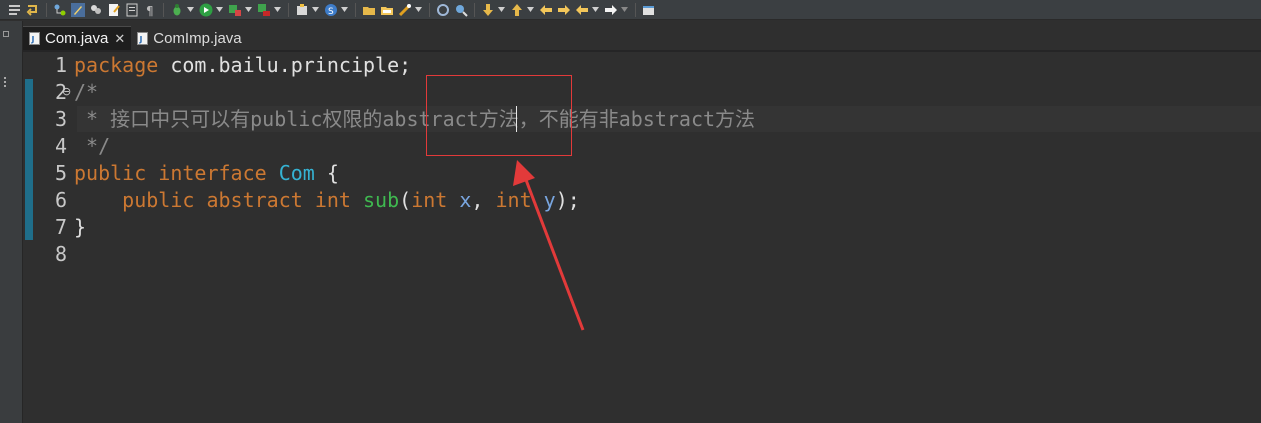  What do you see at coordinates (177, 10) in the screenshot?
I see `bug-icon` at bounding box center [177, 10].